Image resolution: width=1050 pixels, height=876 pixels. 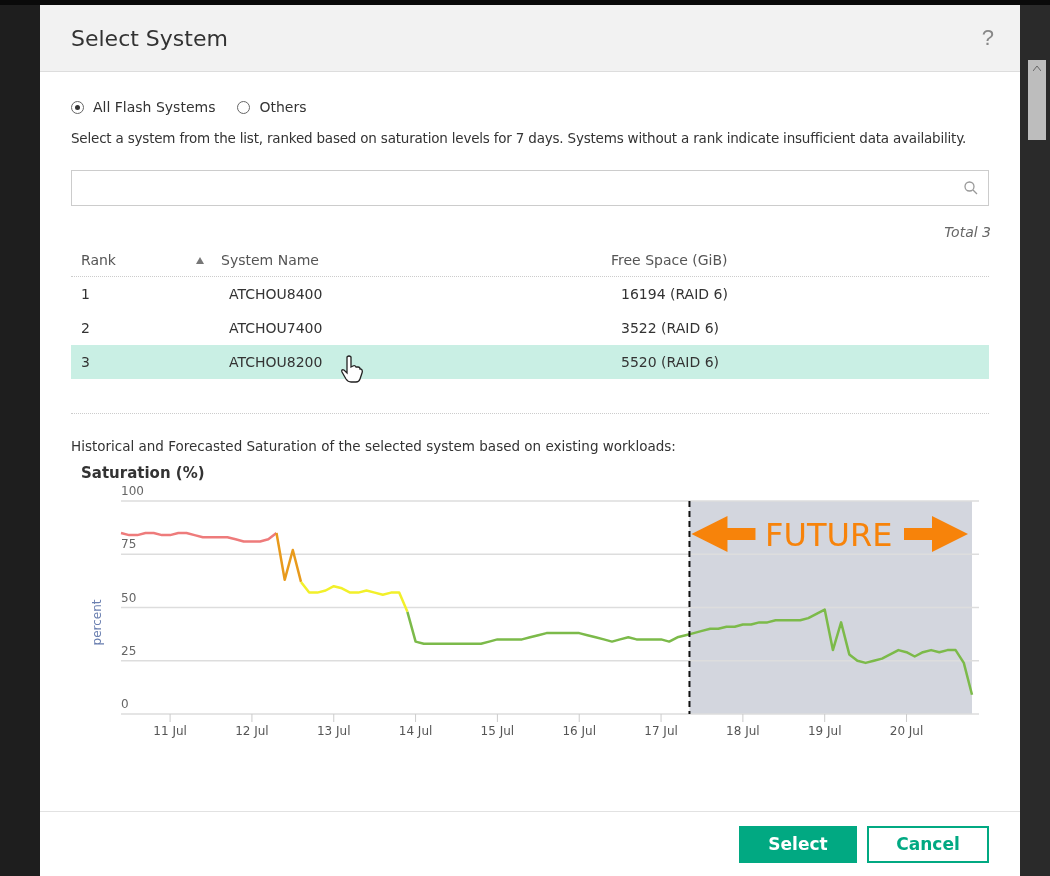 What do you see at coordinates (579, 731) in the screenshot?
I see `x-tick-label: 16 Jul` at bounding box center [579, 731].